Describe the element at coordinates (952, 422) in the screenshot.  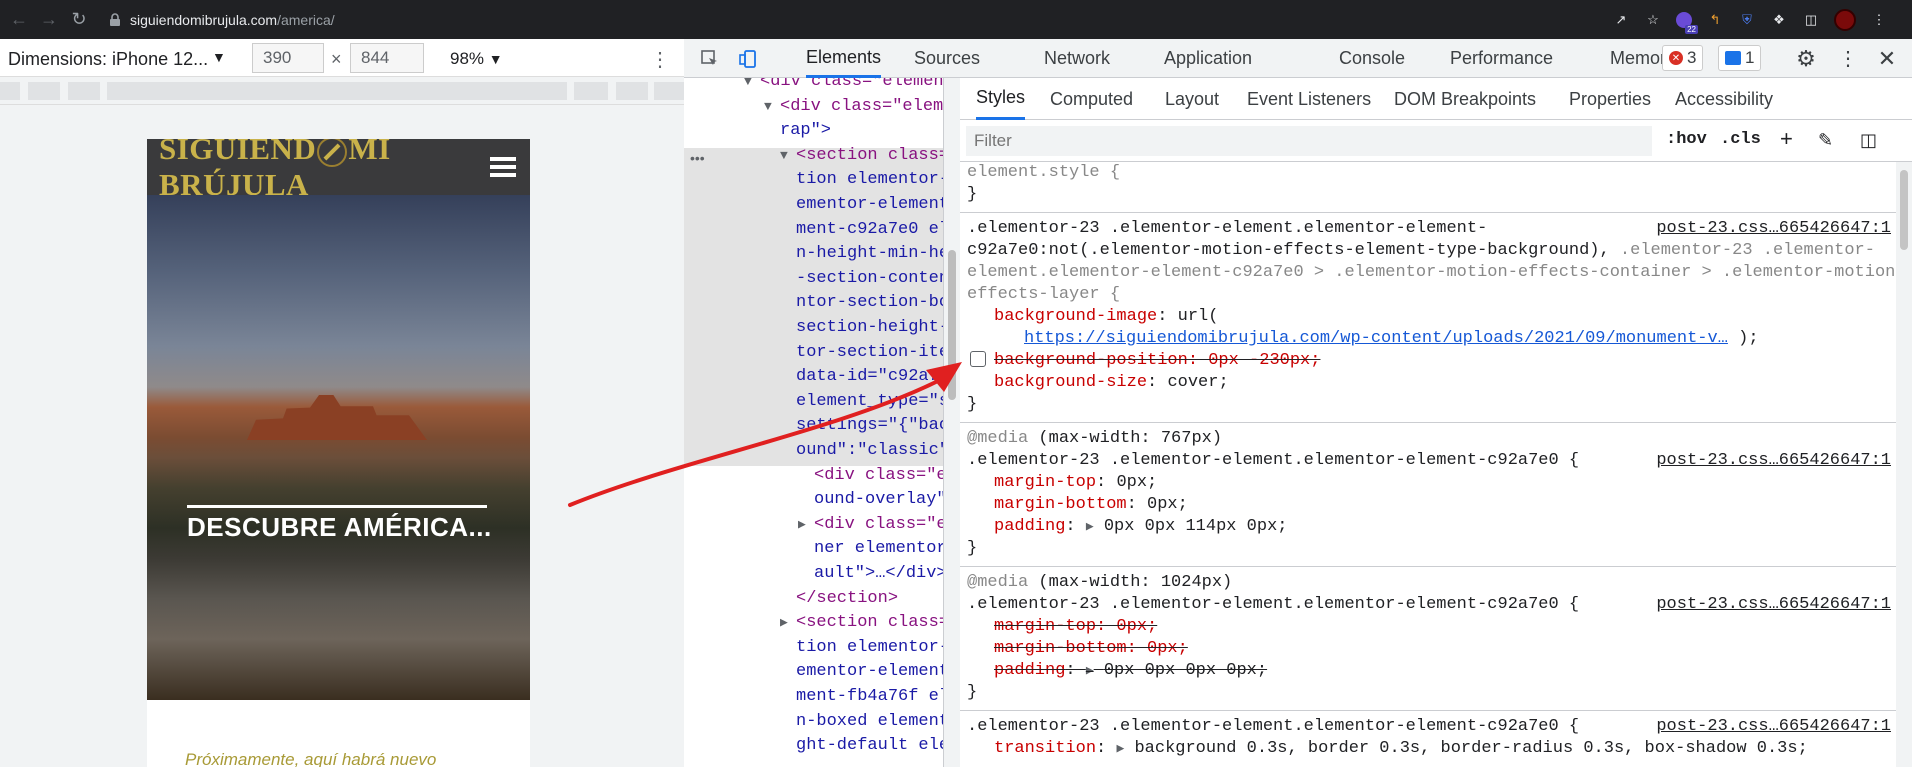
I see `elements-scrollbar` at that location.